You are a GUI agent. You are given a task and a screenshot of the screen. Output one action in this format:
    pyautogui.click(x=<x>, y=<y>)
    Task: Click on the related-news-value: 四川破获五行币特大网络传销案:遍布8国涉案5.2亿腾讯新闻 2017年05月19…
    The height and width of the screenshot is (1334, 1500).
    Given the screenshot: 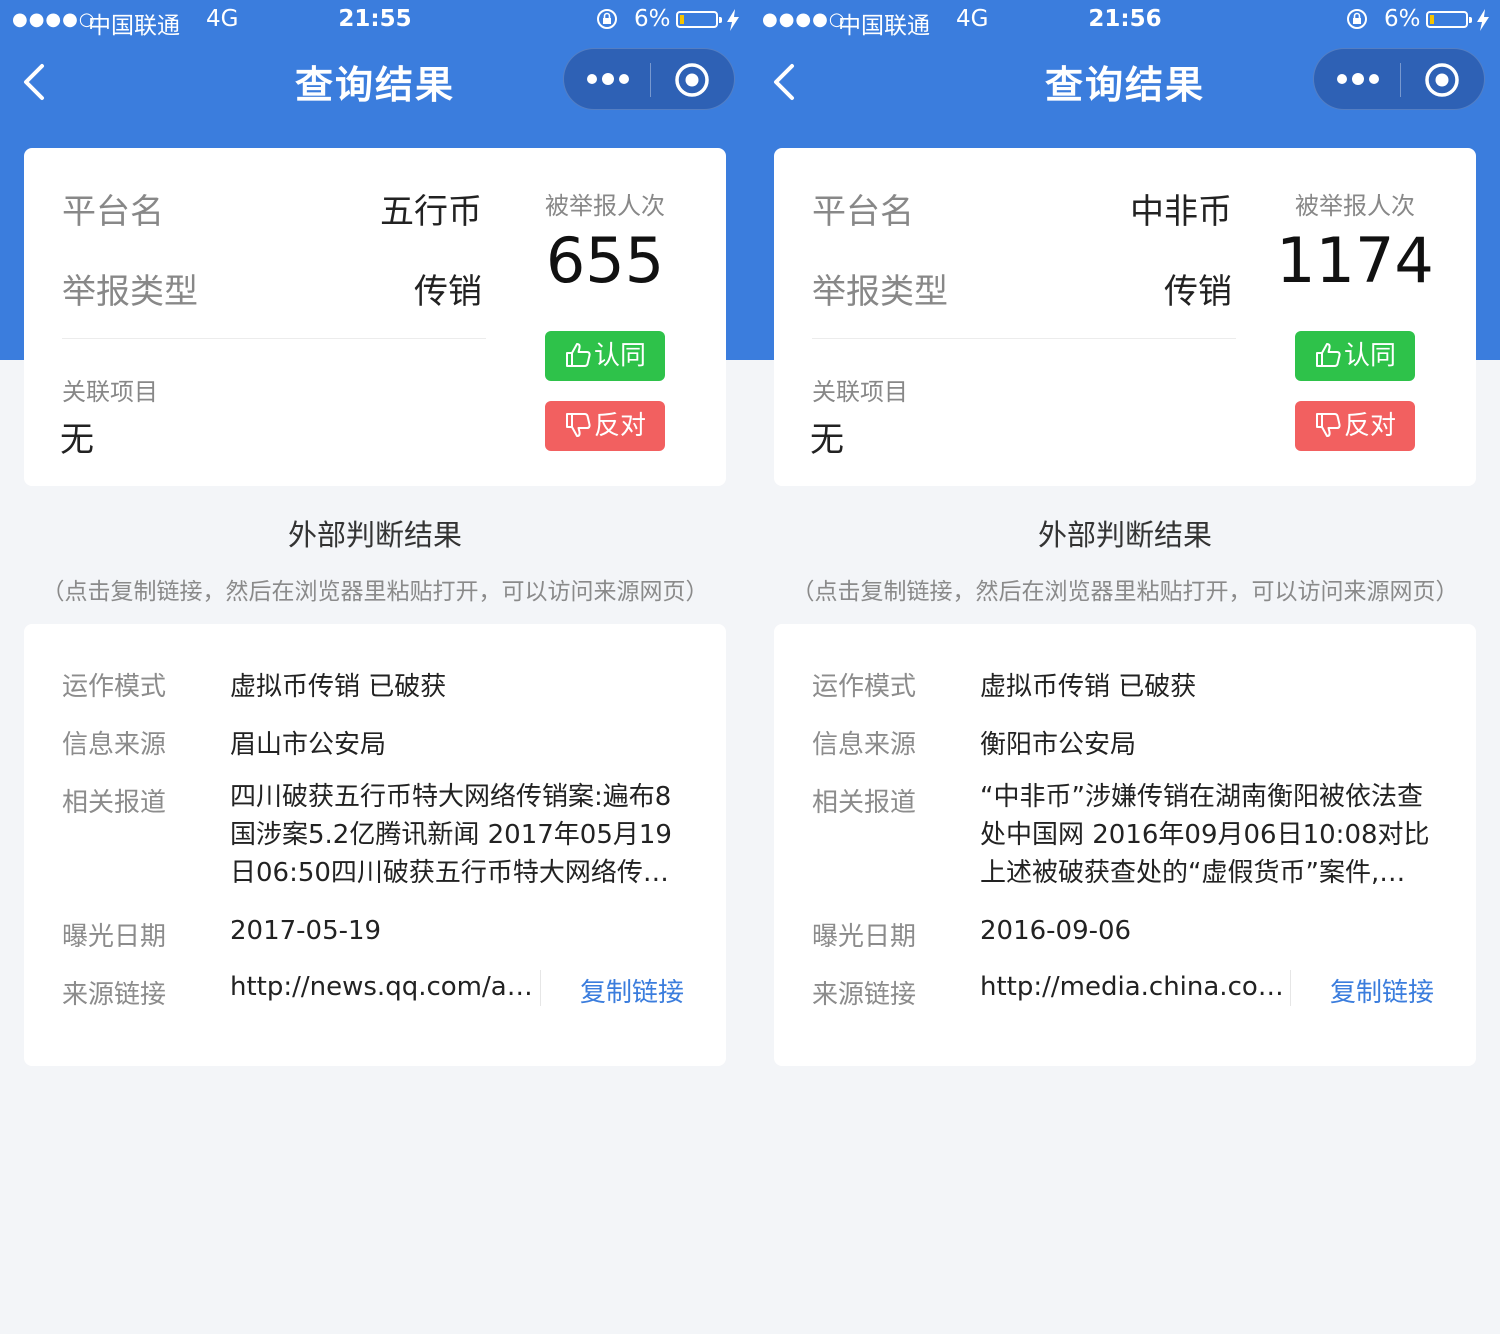 What is the action you would take?
    pyautogui.click(x=451, y=835)
    